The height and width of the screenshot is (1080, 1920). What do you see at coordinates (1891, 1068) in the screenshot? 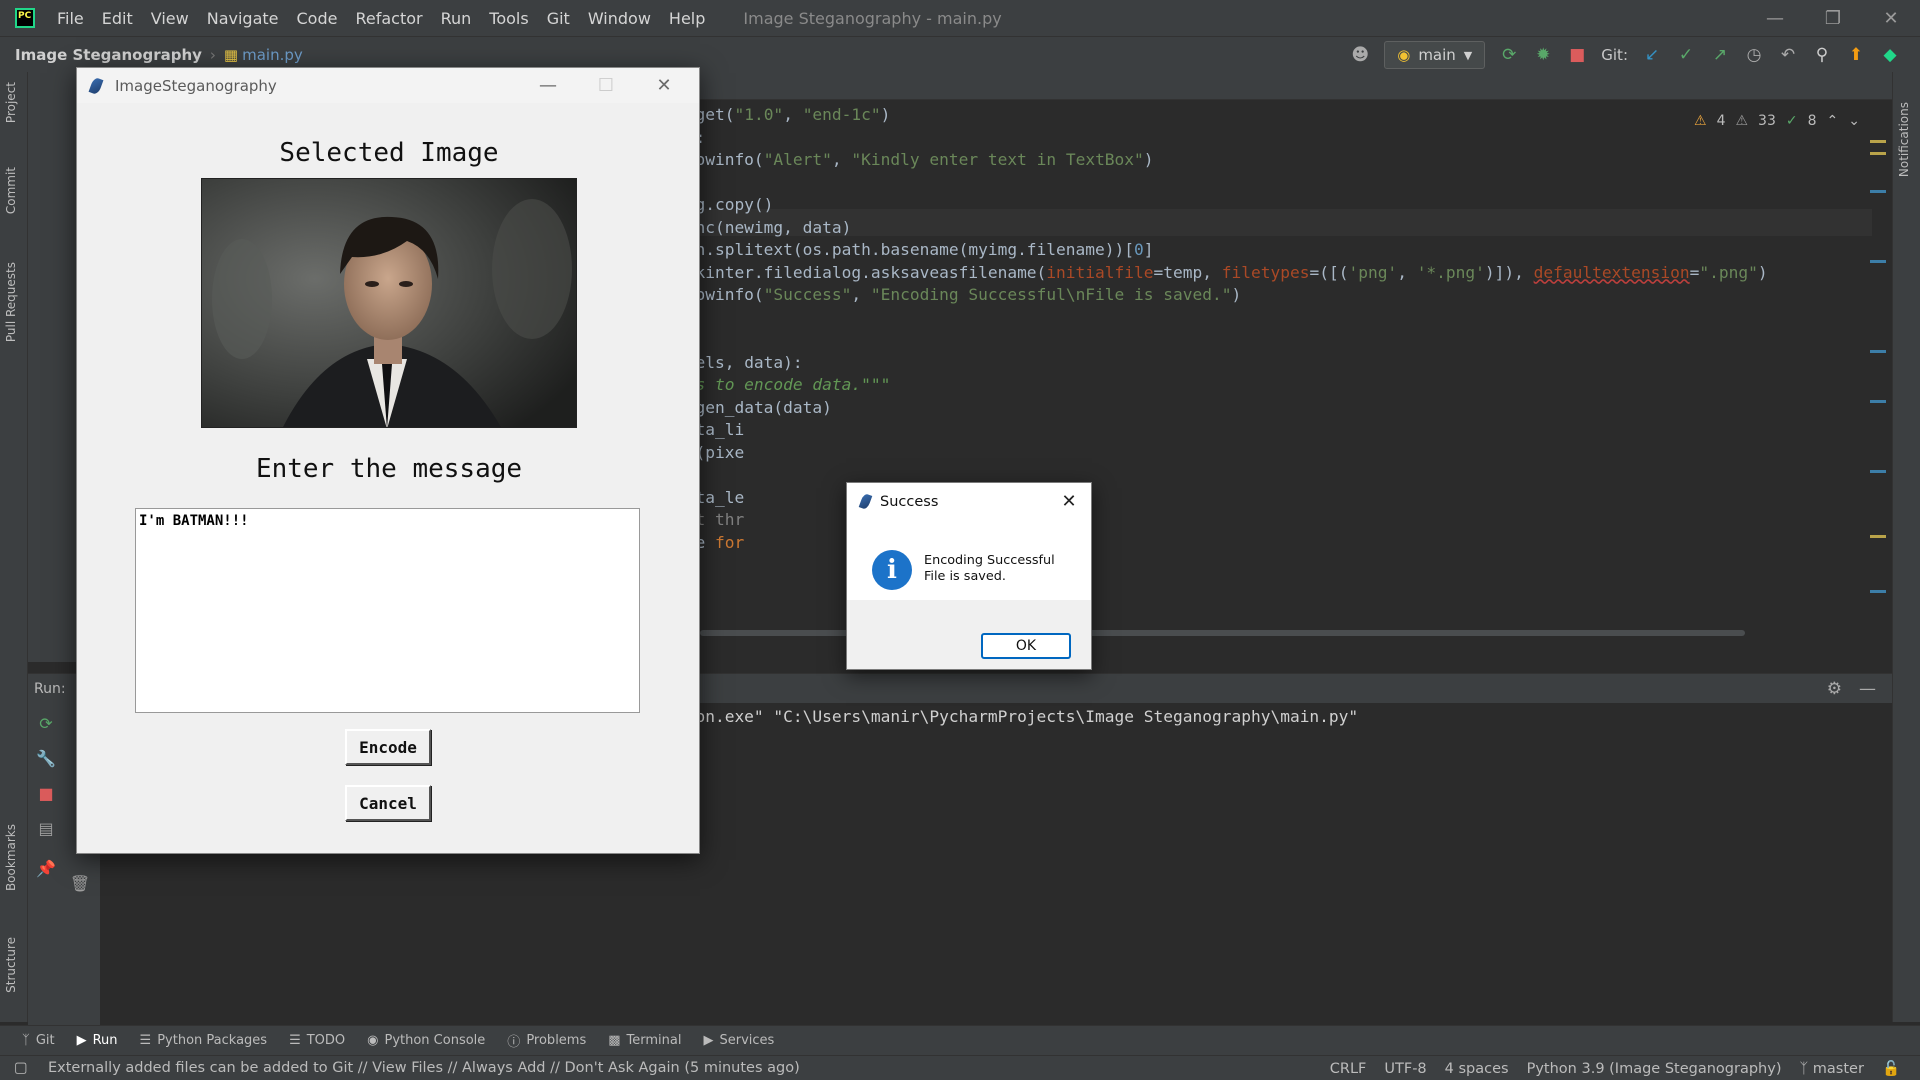
I see `lock-icon: 🔓` at bounding box center [1891, 1068].